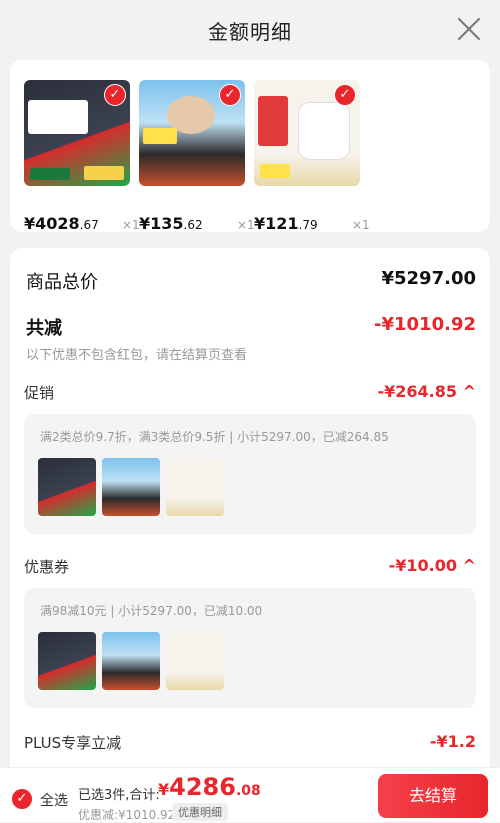 The width and height of the screenshot is (500, 823). I want to click on header: 金额明细, so click(250, 30).